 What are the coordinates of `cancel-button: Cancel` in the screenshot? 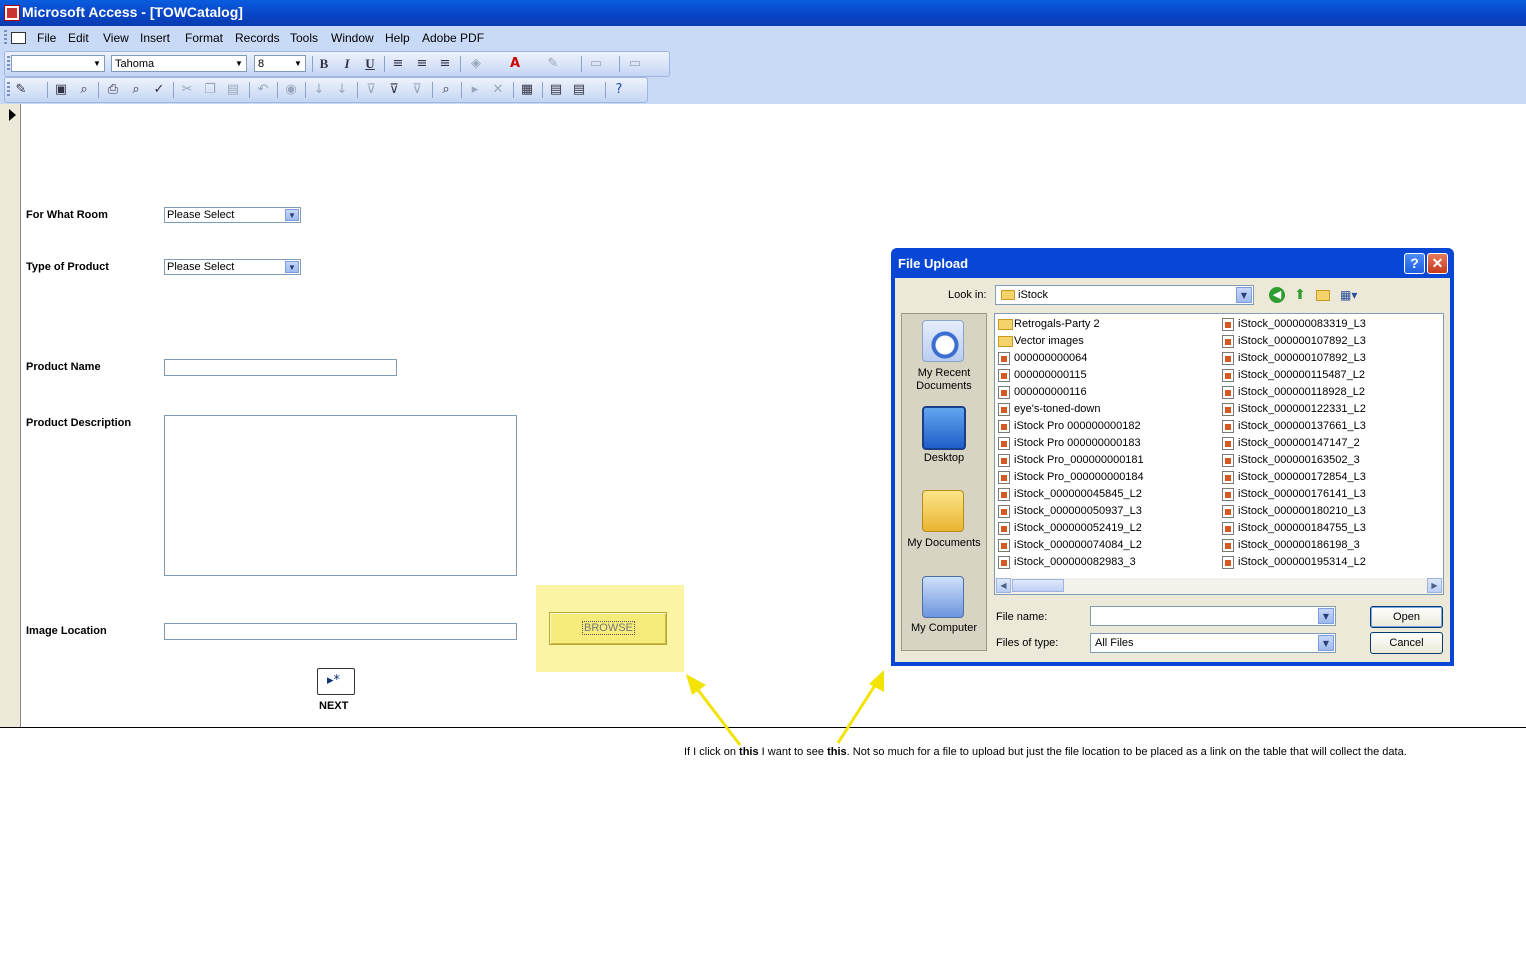 It's located at (1406, 643).